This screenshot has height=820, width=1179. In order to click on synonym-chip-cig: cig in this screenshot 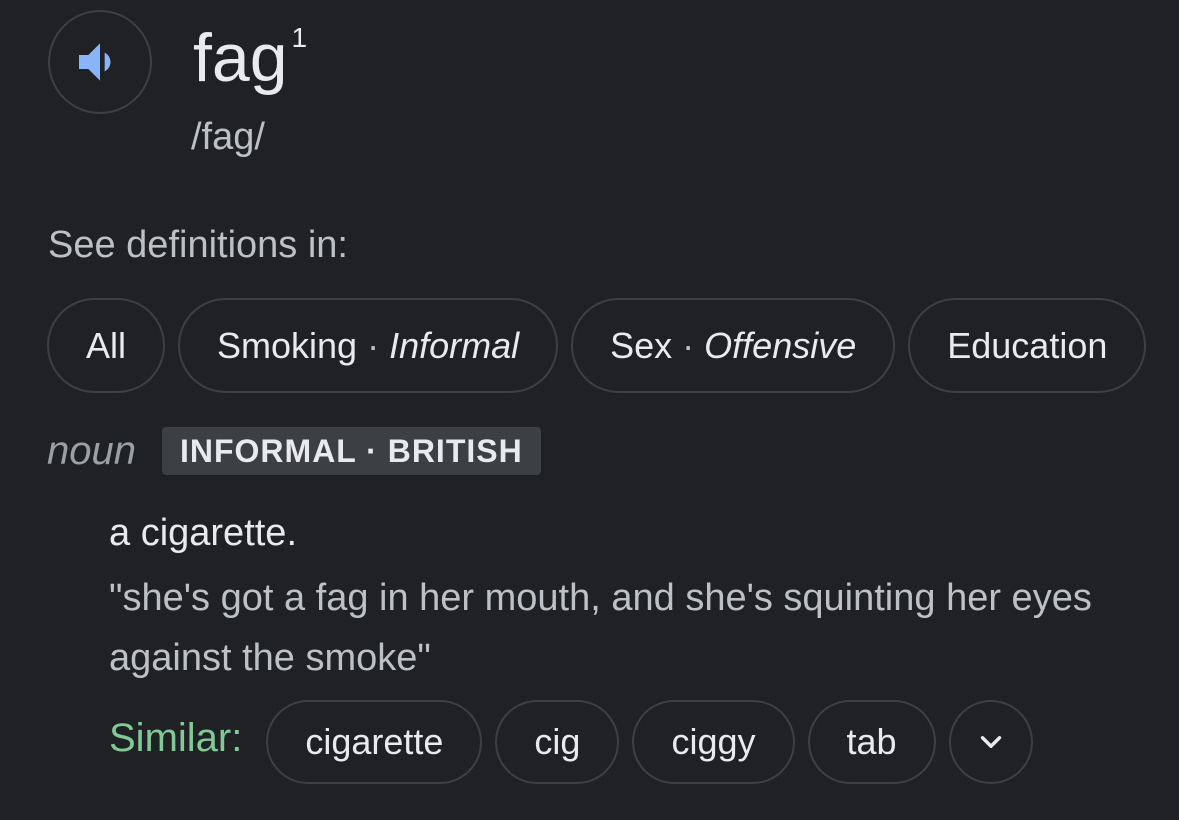, I will do `click(557, 742)`.